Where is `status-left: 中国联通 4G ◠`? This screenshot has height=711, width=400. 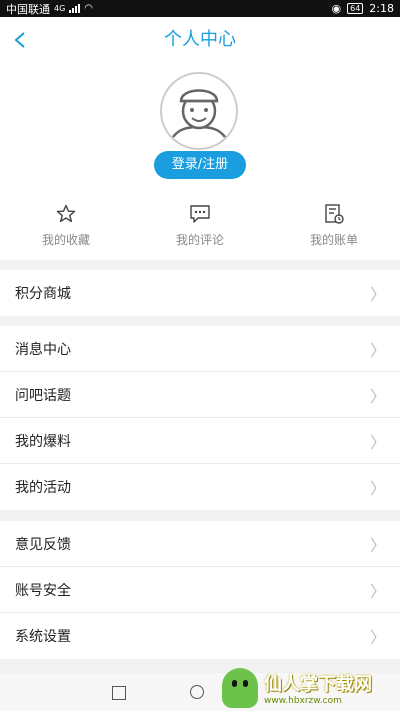 status-left: 中国联通 4G ◠ is located at coordinates (49, 9).